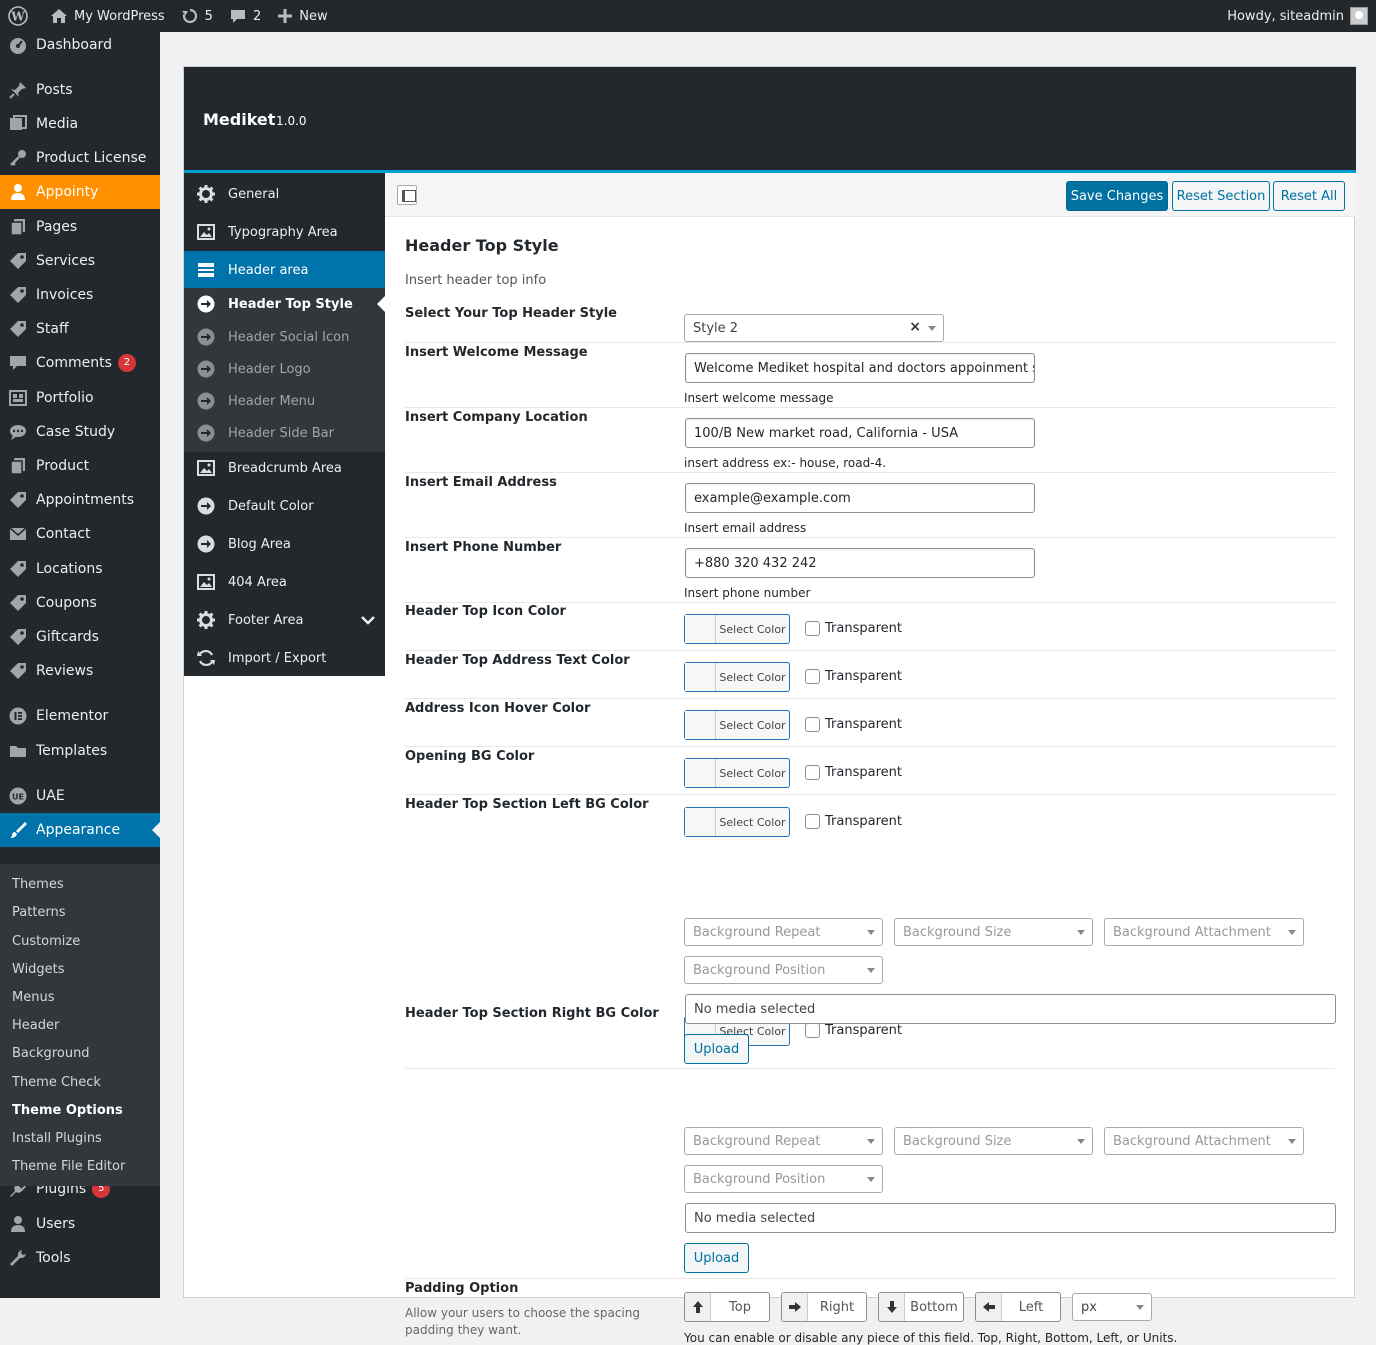  Describe the element at coordinates (80, 603) in the screenshot. I see `menu-item-coupons: Coupons` at that location.